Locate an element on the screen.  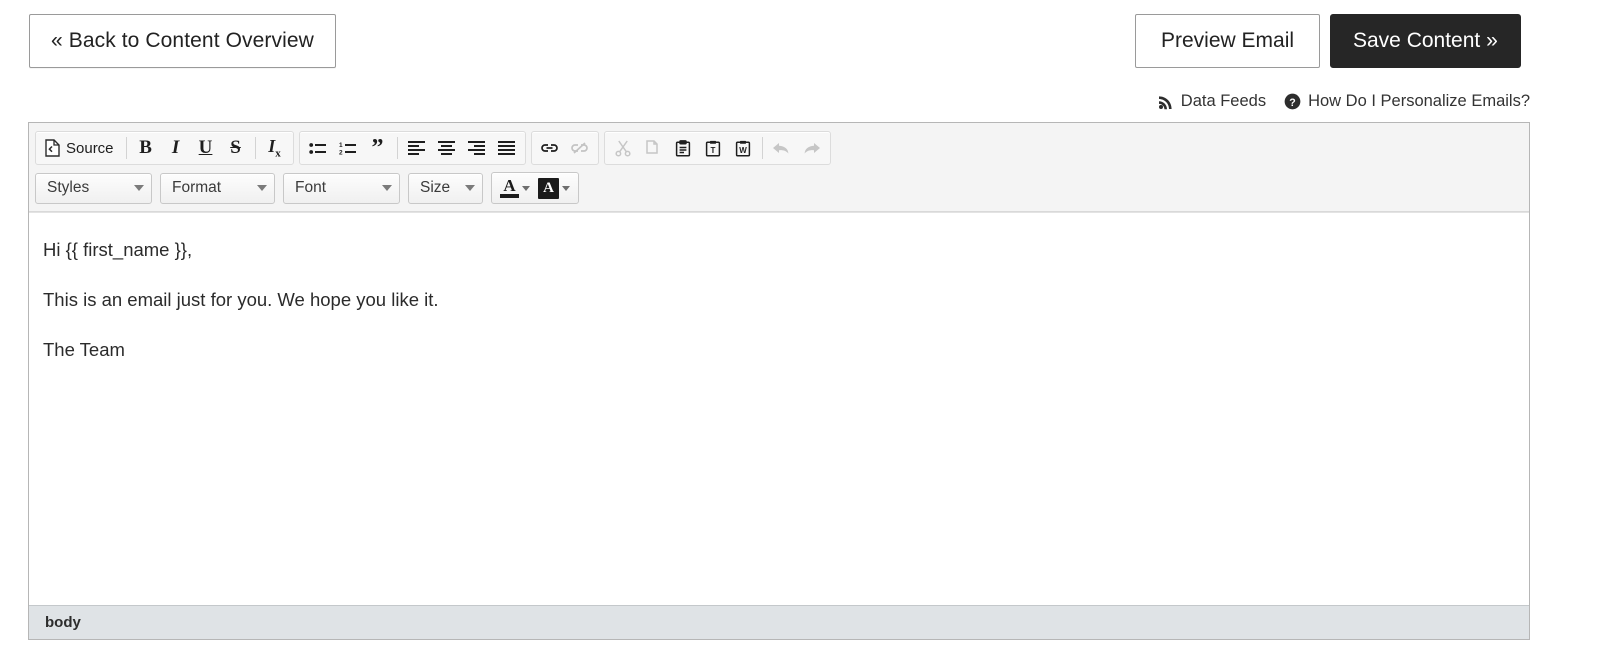
source-button-label: Source is located at coordinates (90, 148).